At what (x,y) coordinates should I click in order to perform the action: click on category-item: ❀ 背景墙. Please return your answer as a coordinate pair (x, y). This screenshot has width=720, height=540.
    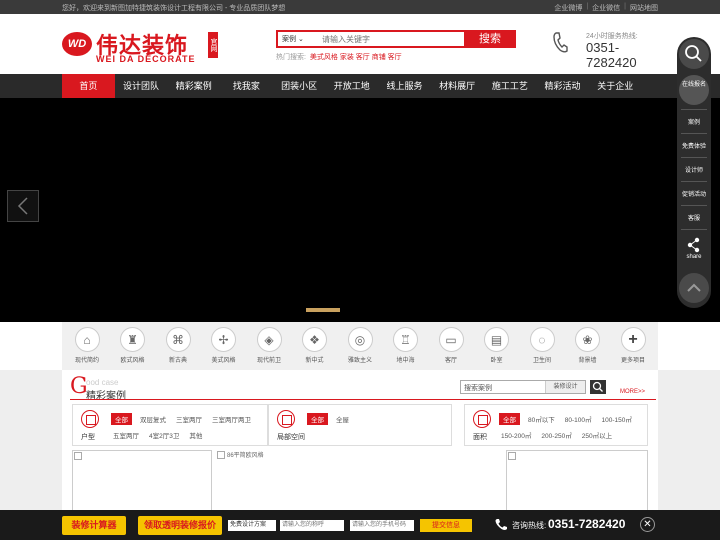
    Looking at the image, I should click on (588, 348).